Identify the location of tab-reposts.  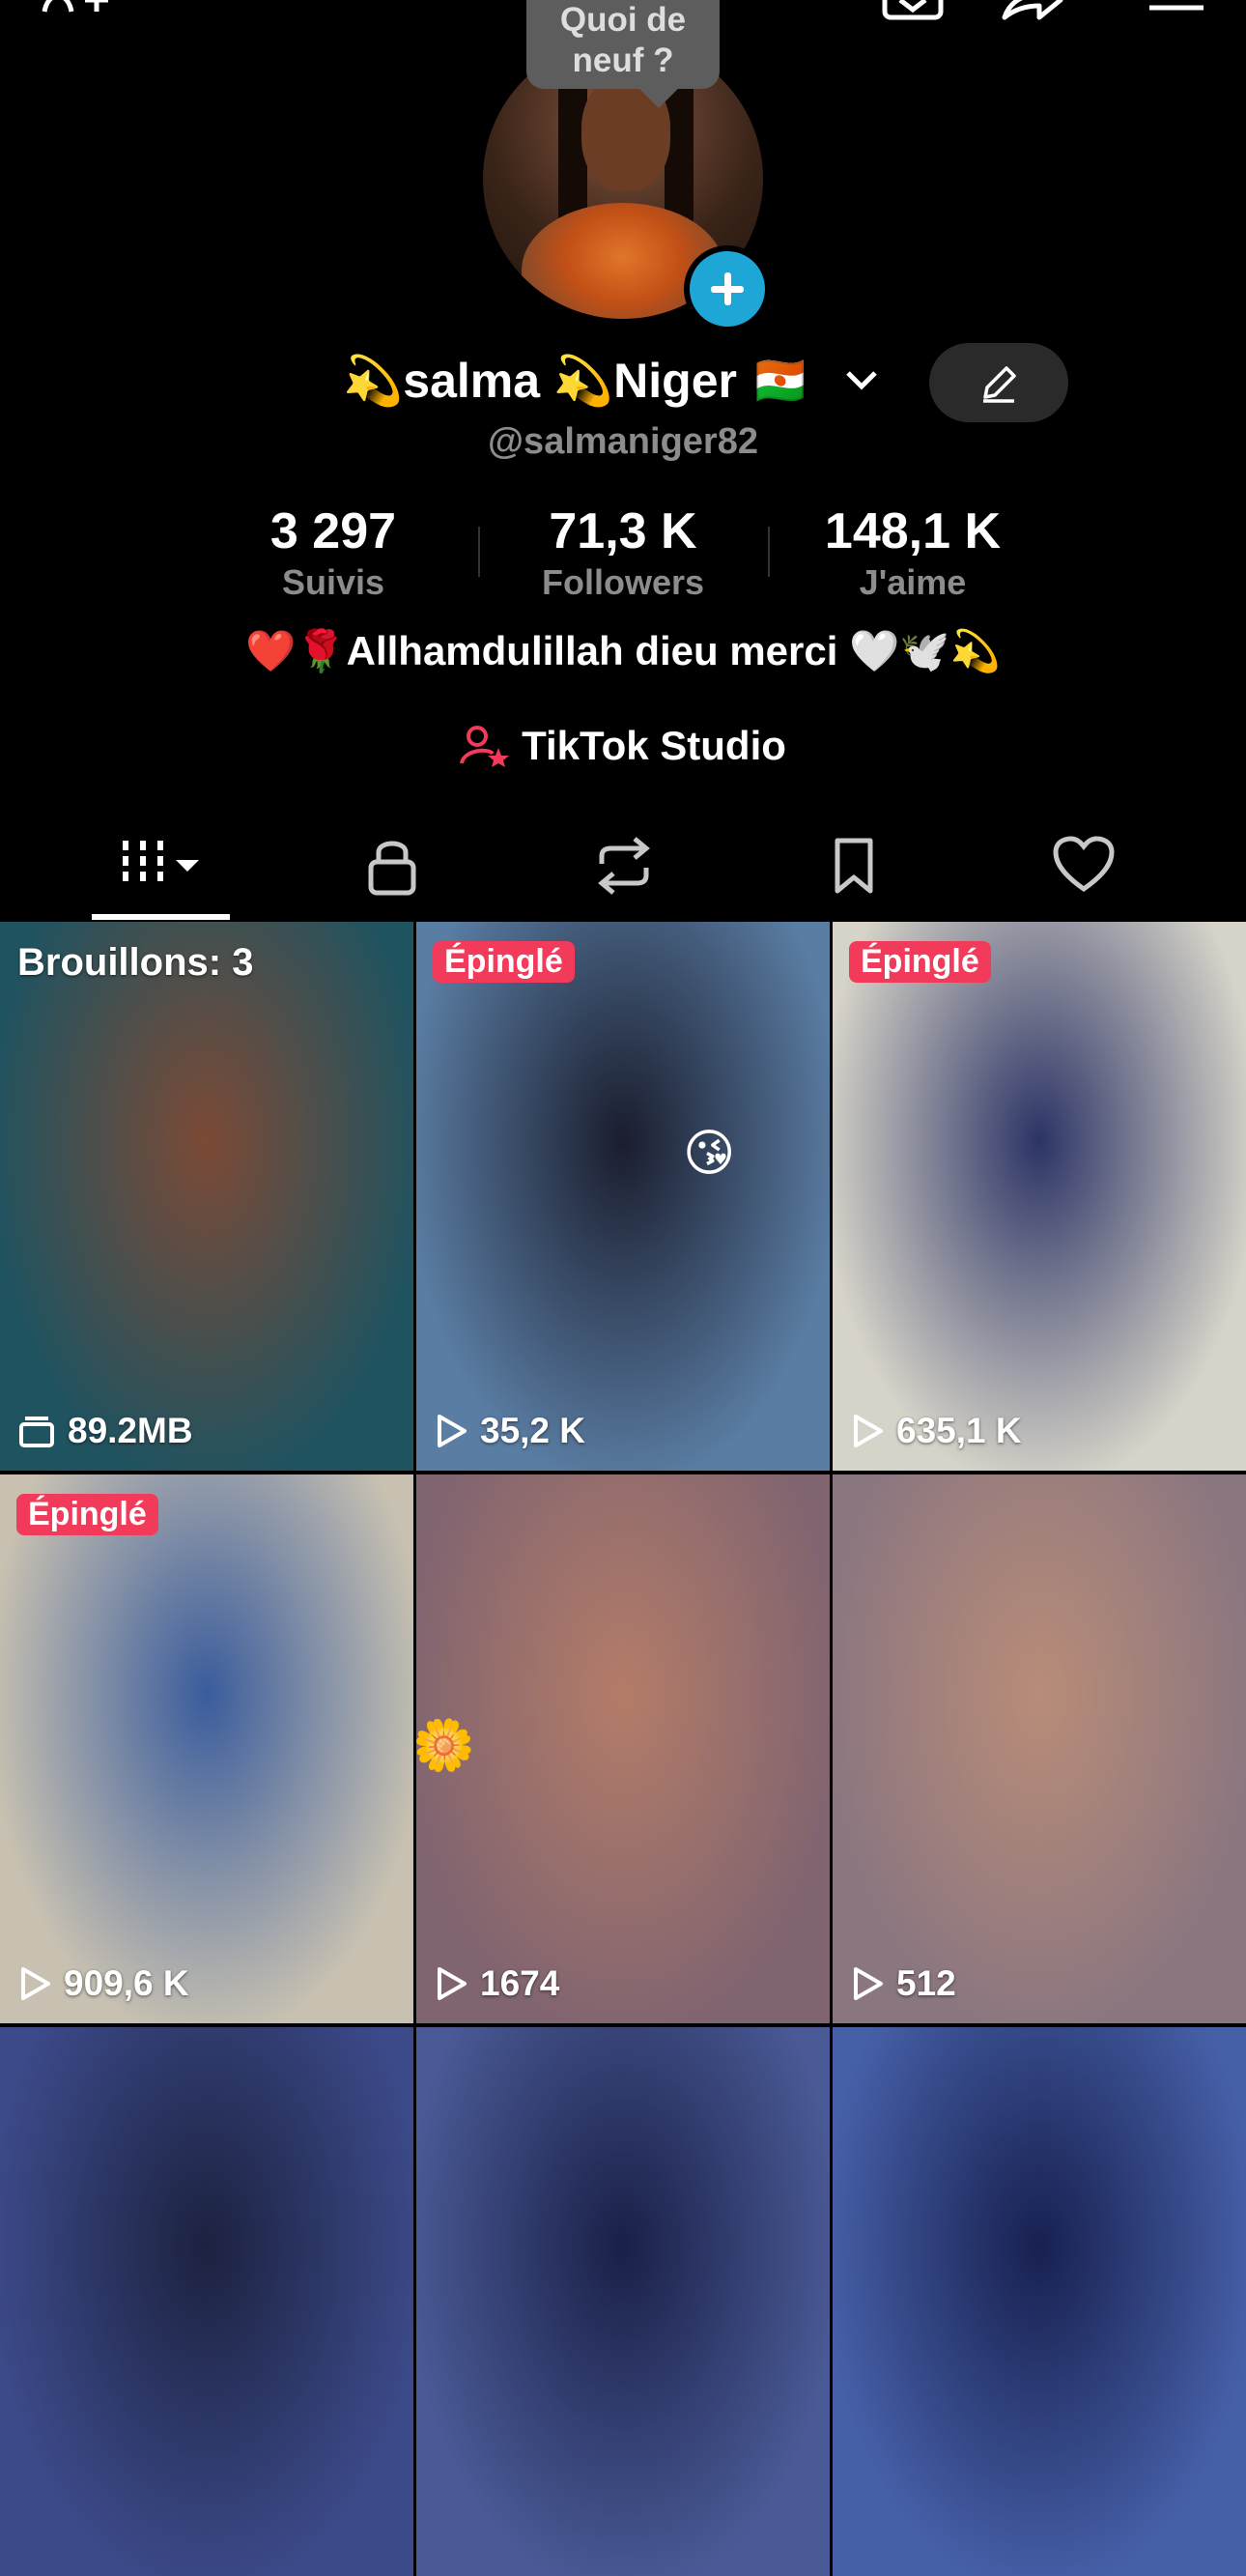
(624, 871).